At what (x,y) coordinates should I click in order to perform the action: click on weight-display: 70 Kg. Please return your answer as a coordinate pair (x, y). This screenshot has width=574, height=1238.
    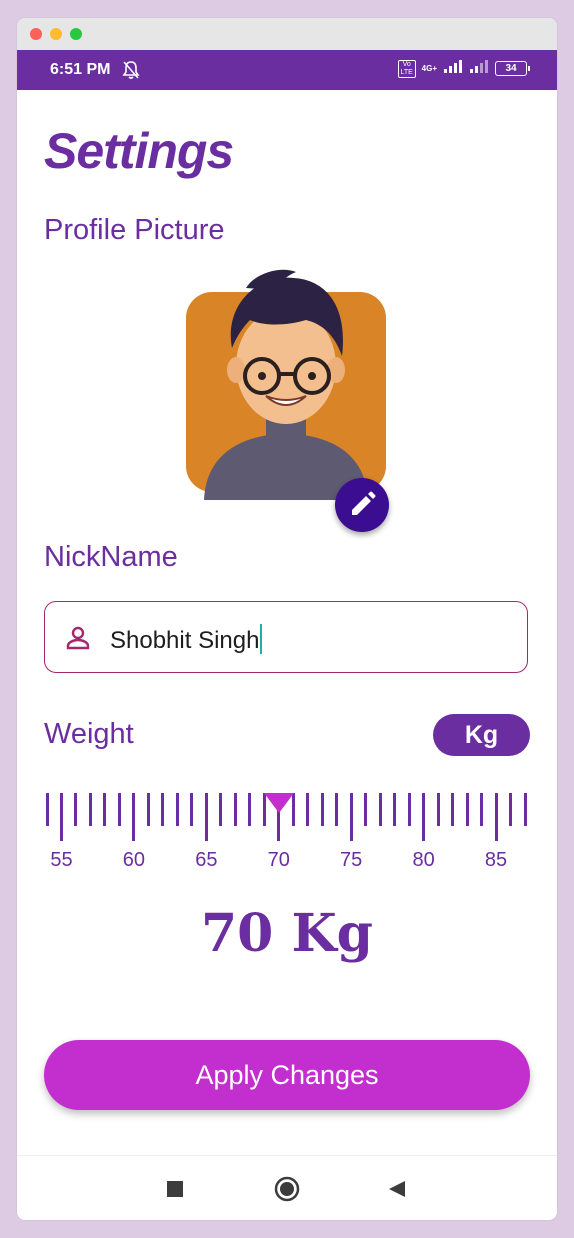
    Looking at the image, I should click on (287, 933).